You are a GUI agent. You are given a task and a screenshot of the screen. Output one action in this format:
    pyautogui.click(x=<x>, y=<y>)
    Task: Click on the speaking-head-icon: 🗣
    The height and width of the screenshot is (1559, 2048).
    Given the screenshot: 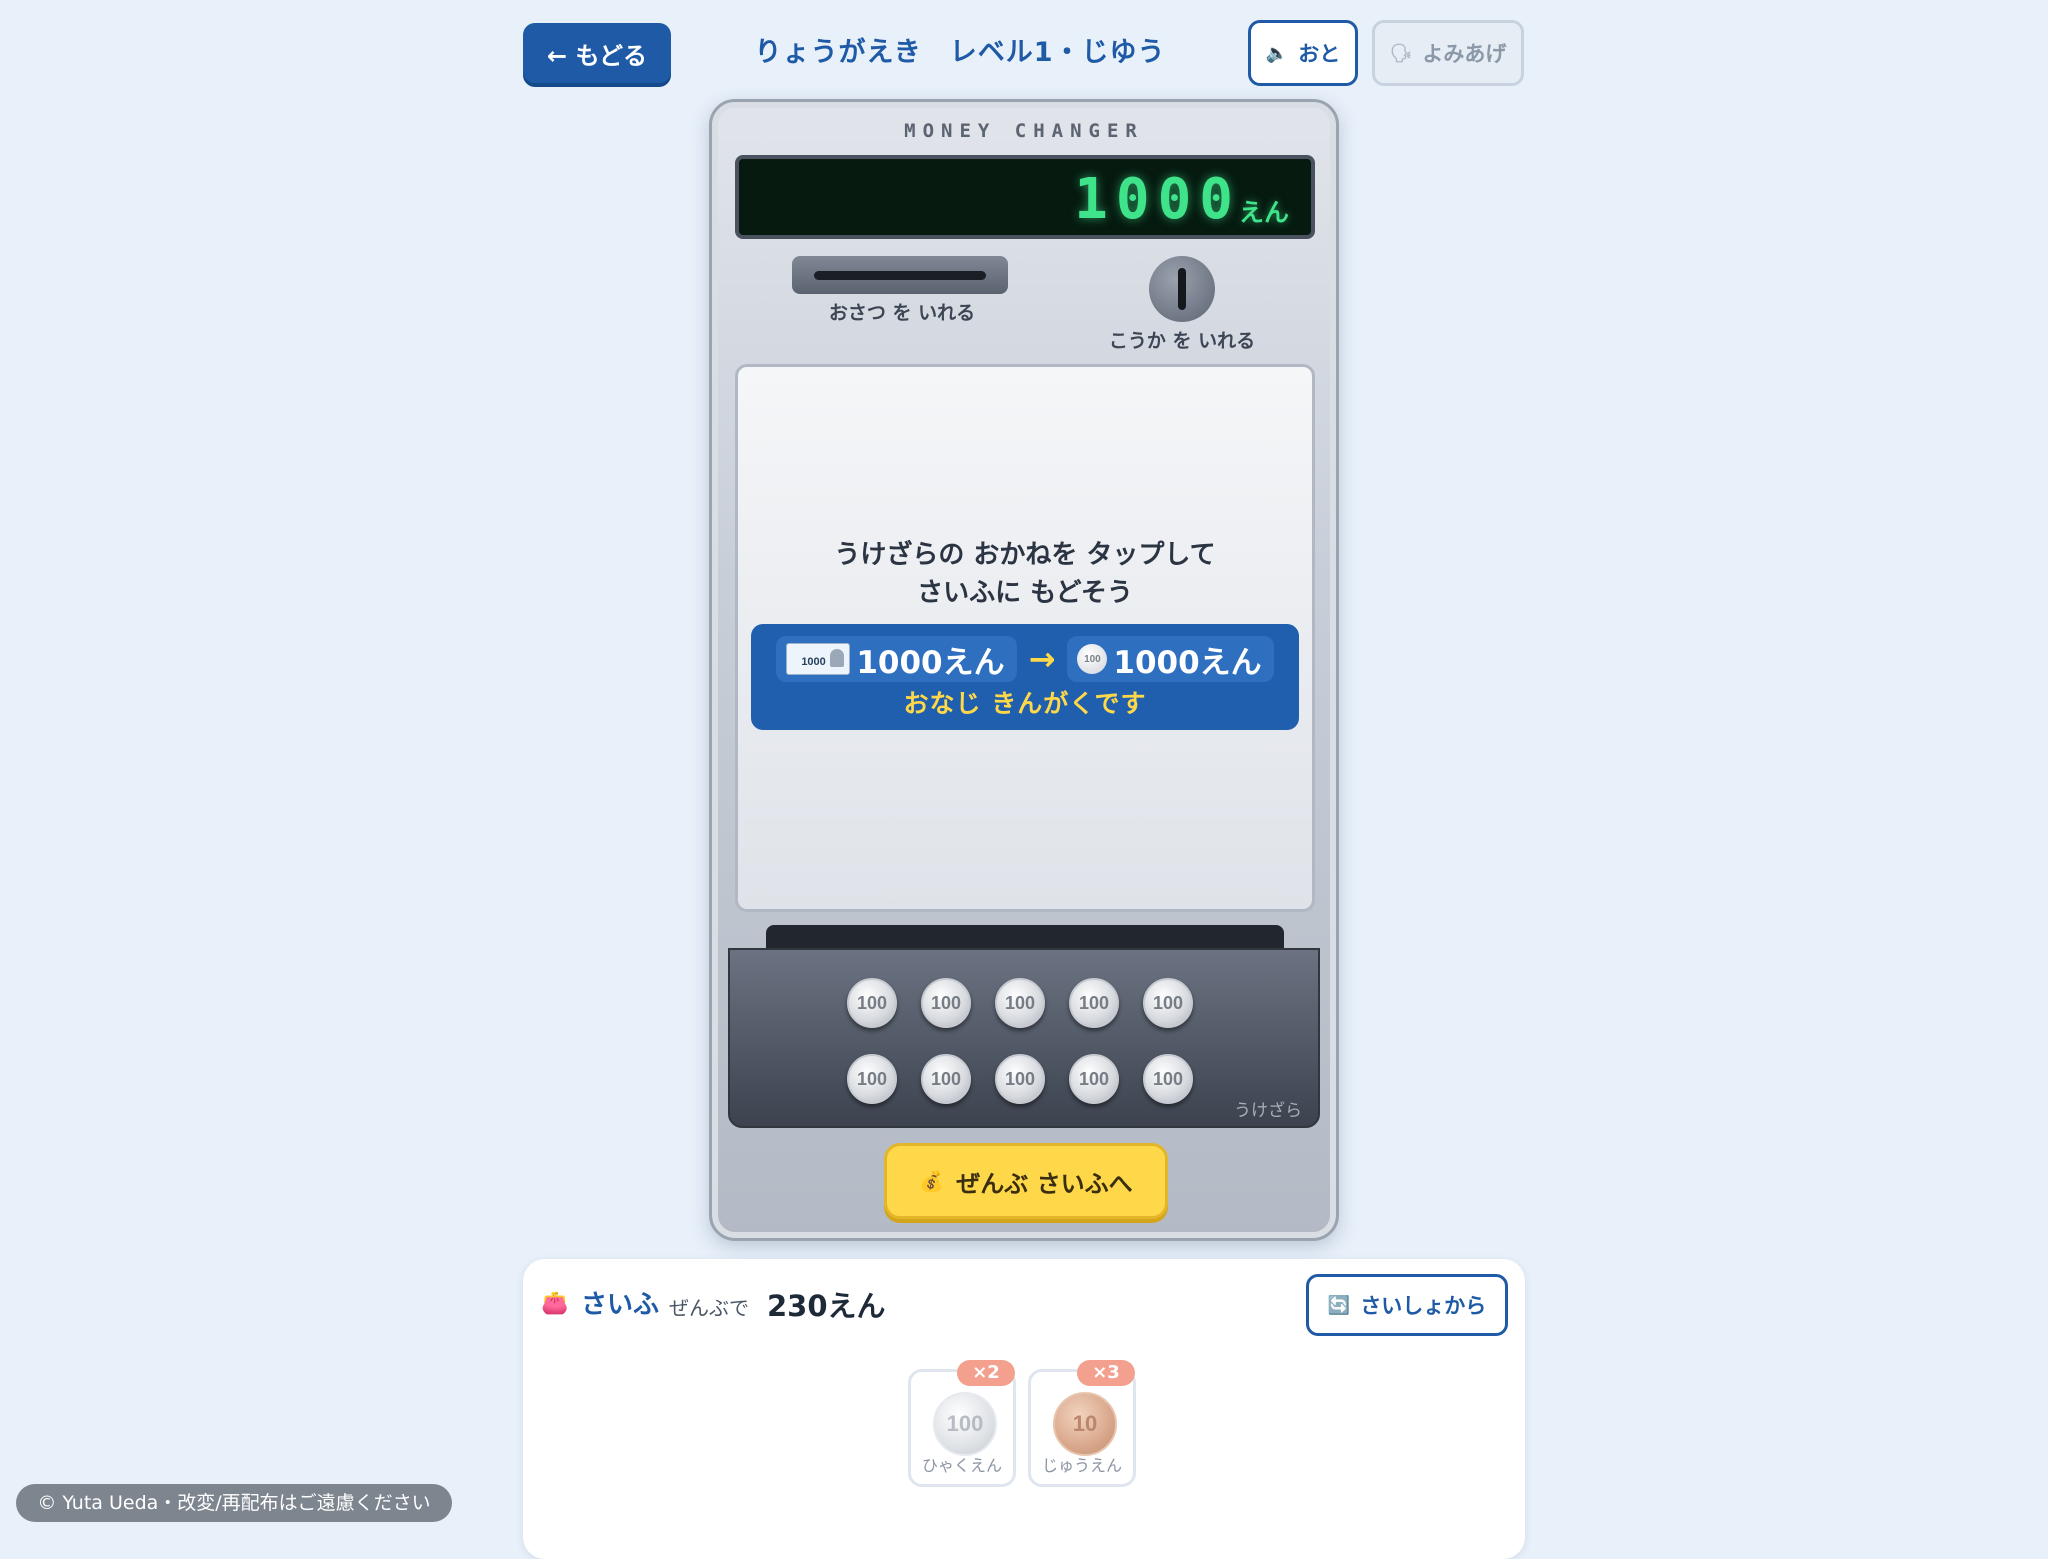 What is the action you would take?
    pyautogui.click(x=1401, y=53)
    